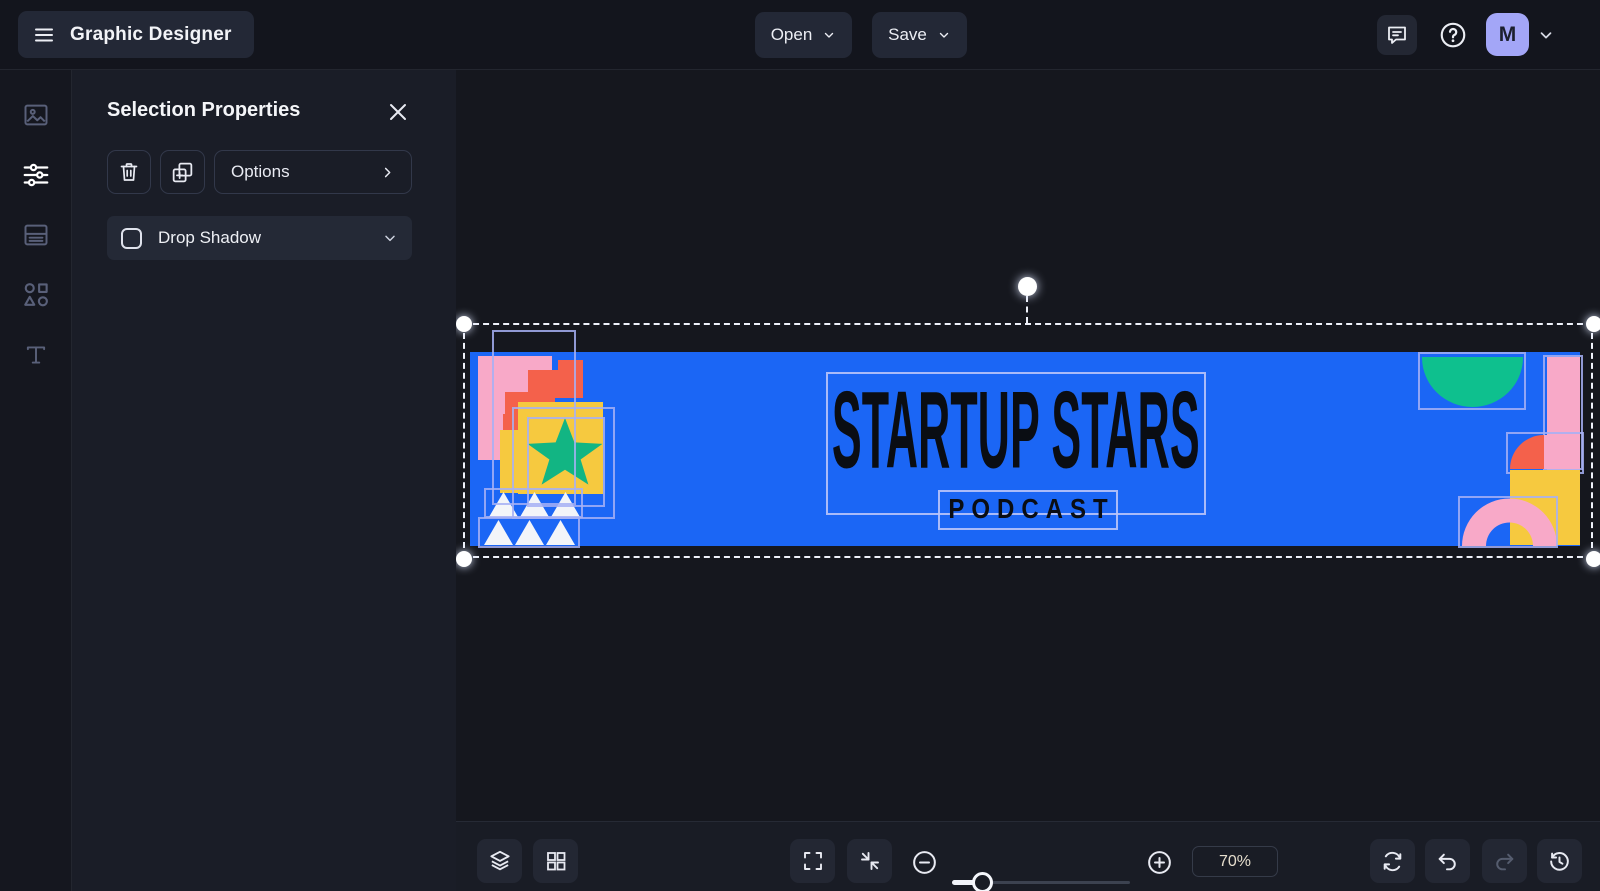  I want to click on account-chevron-down-icon, so click(1546, 35).